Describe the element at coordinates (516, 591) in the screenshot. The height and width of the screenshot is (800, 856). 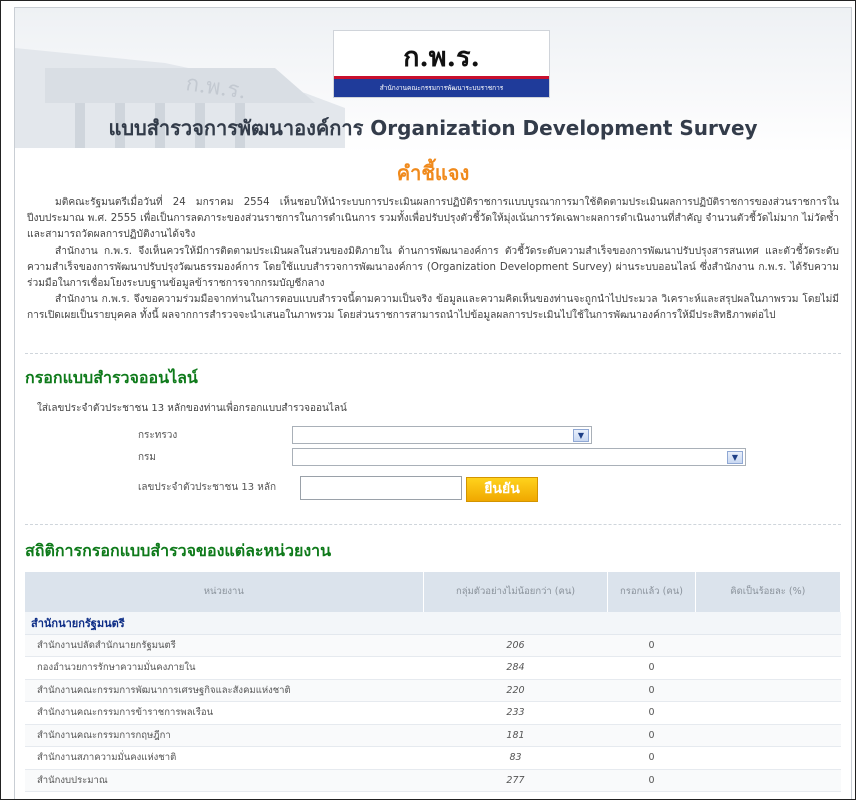
I see `column-header-sample: กลุ่มตัวอย่างไม่น้อยกว่า (คน)` at that location.